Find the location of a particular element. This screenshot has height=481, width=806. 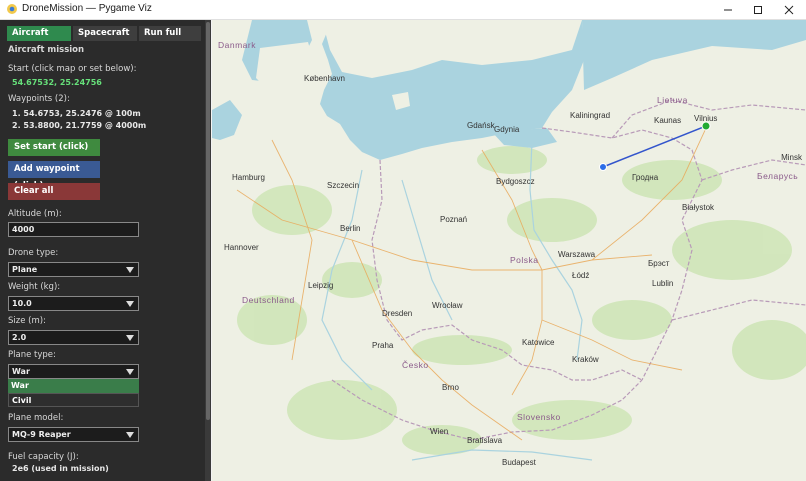

fuel-value: 2e6 (used in mission) is located at coordinates (60, 468).